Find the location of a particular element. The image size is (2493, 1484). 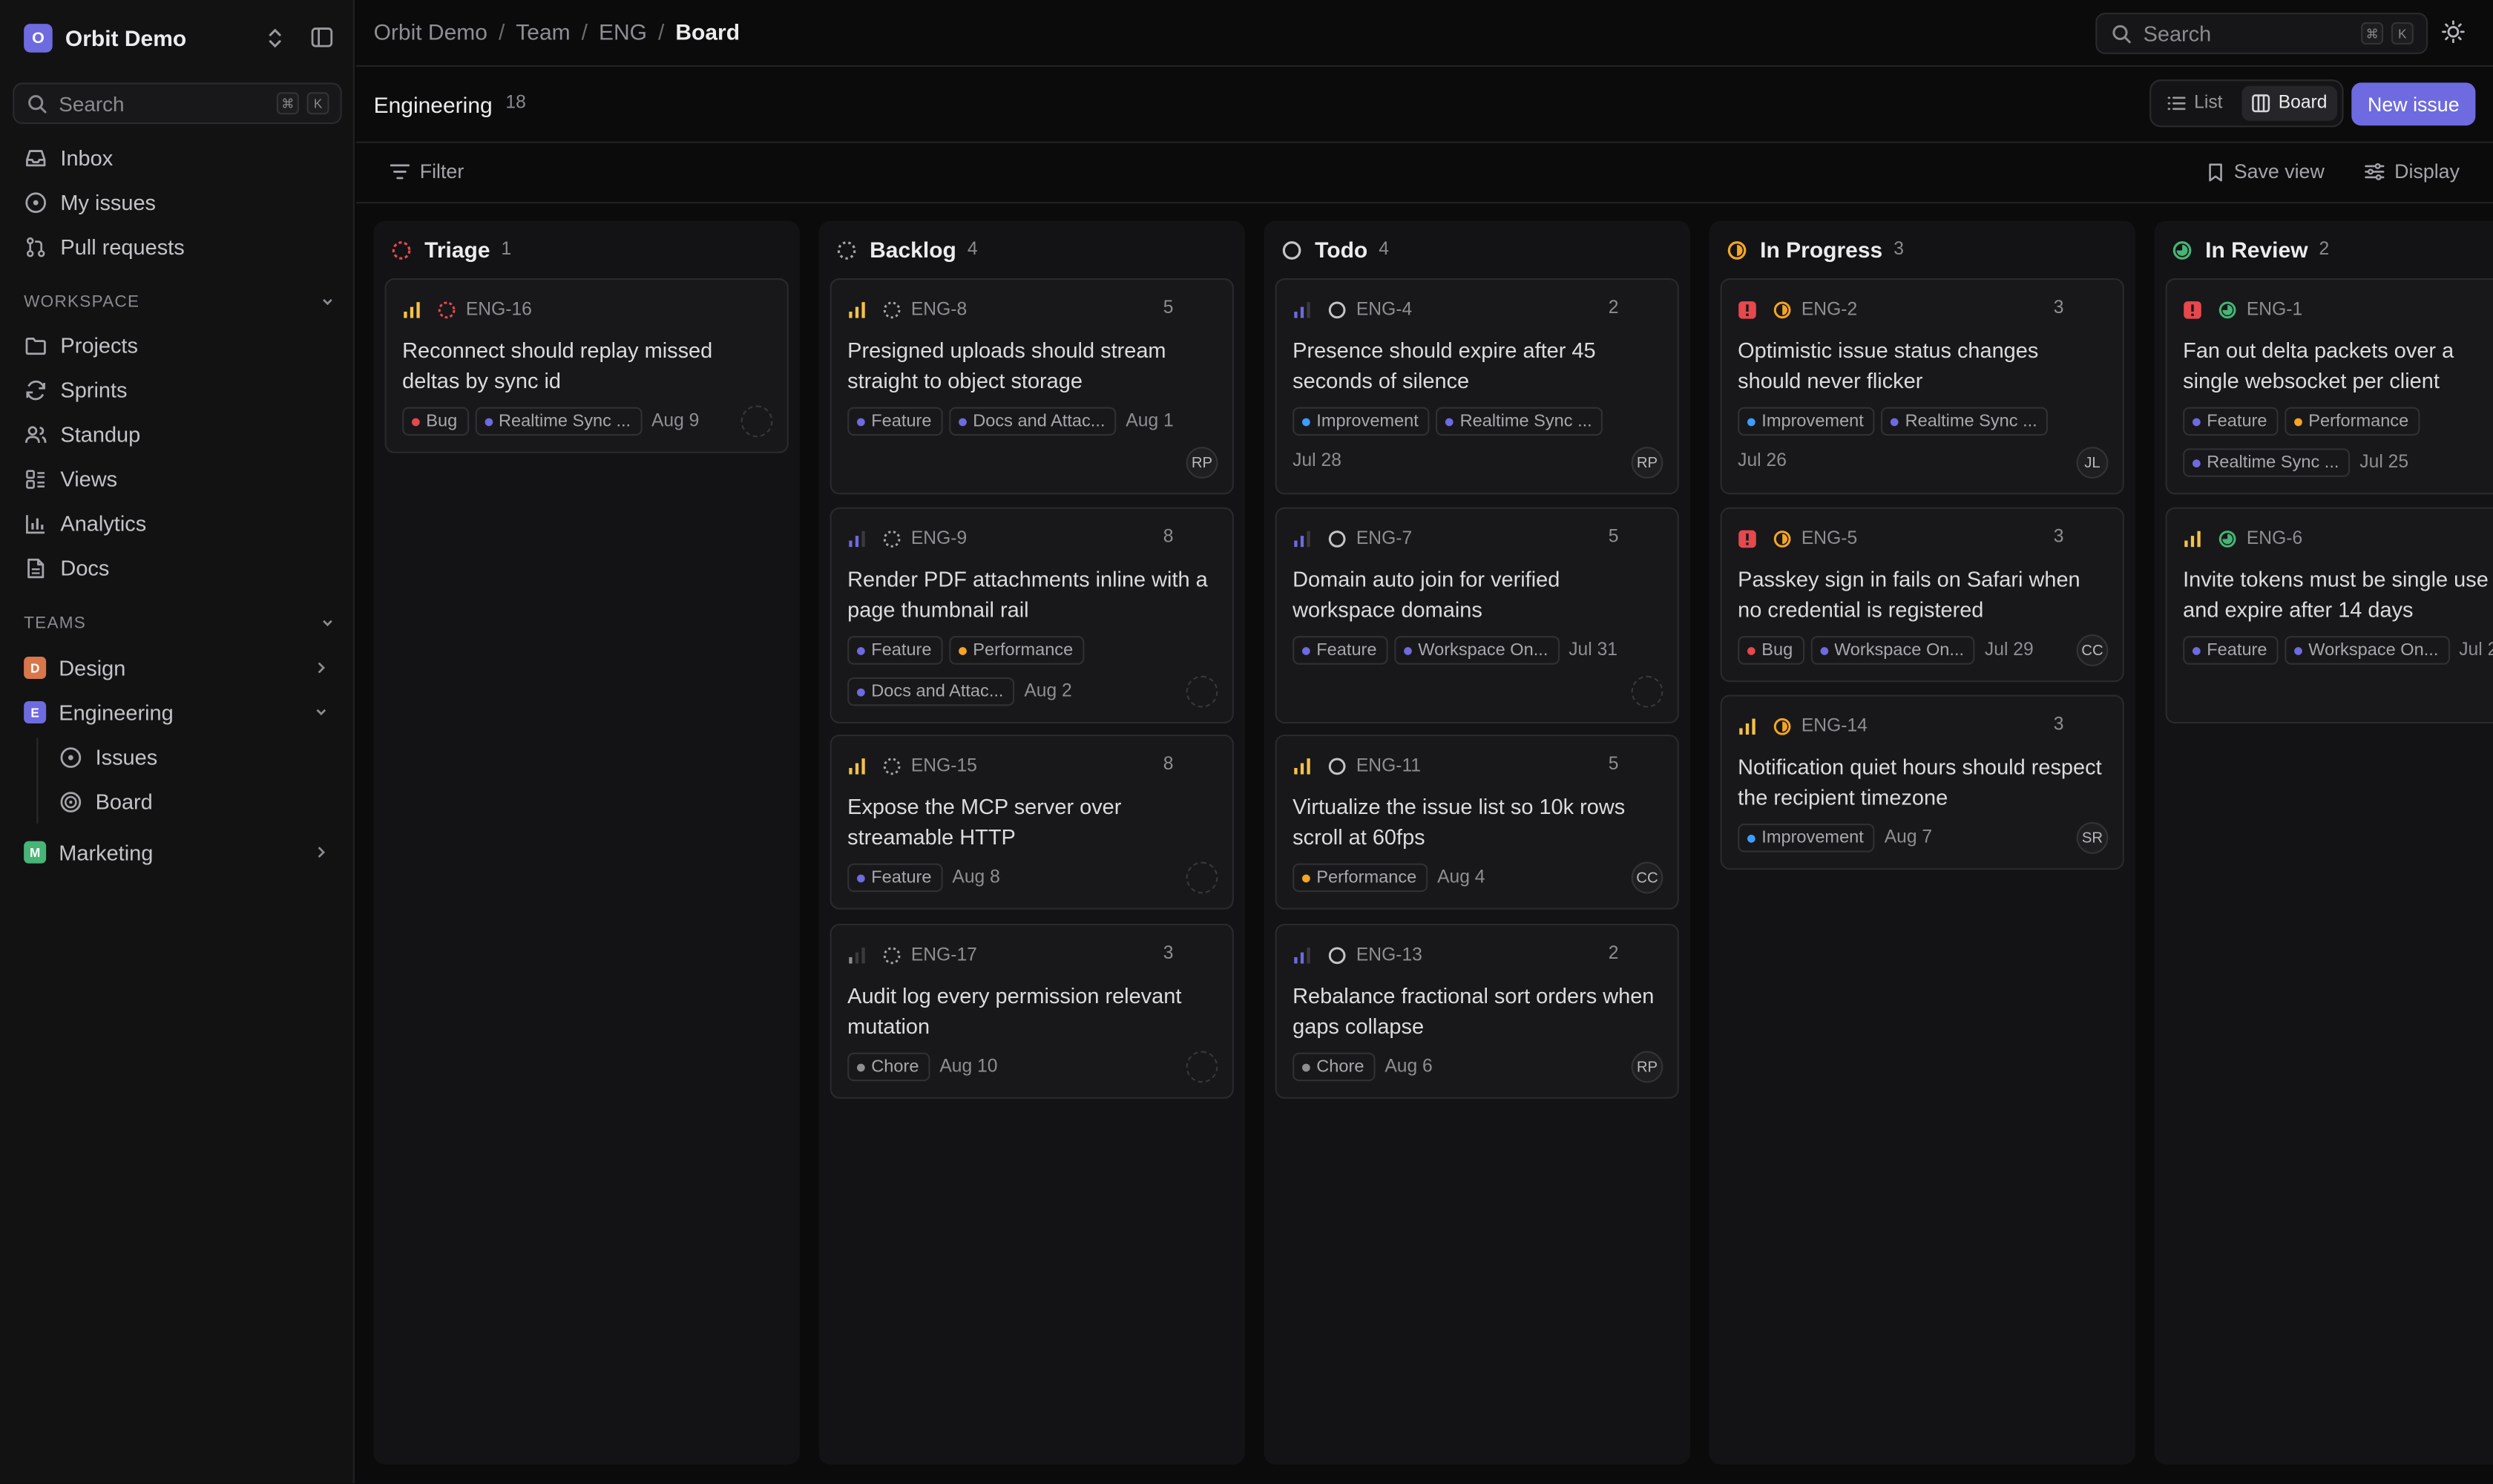

nav-views: Views is located at coordinates (177, 478).